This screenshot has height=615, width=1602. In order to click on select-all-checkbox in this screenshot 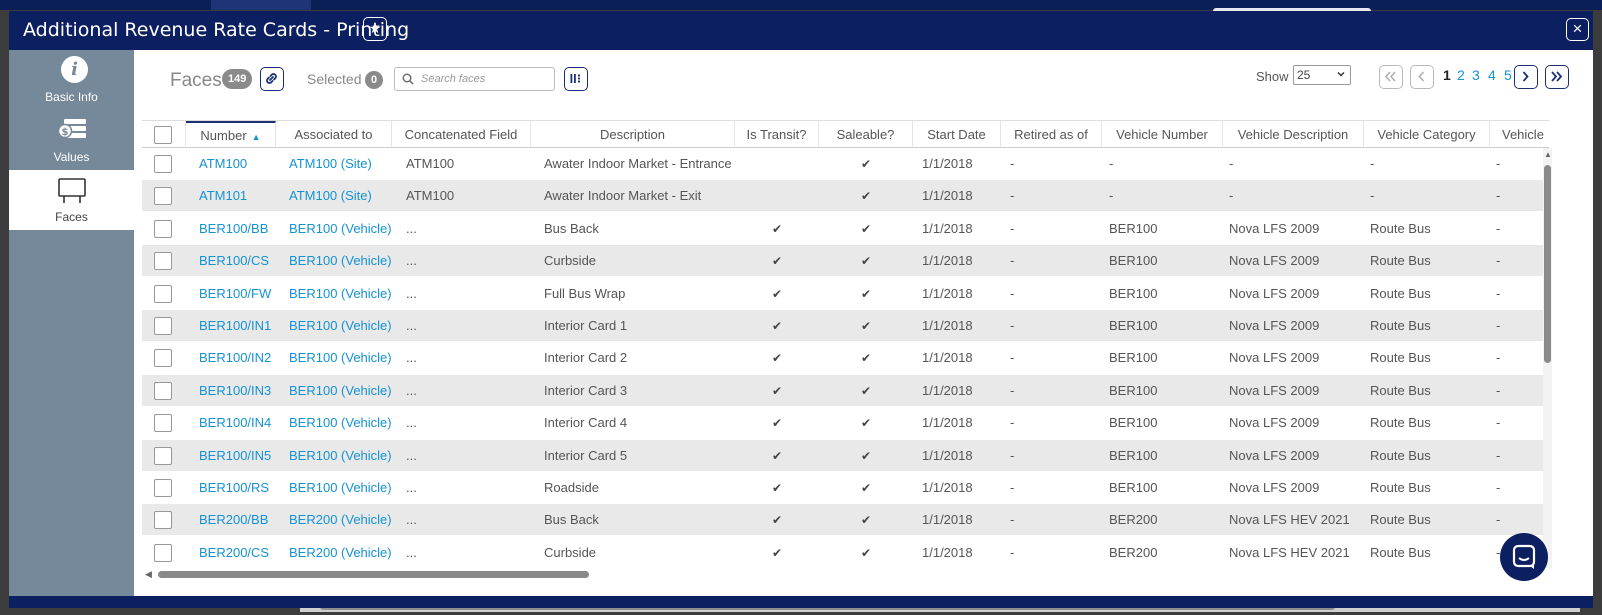, I will do `click(163, 135)`.